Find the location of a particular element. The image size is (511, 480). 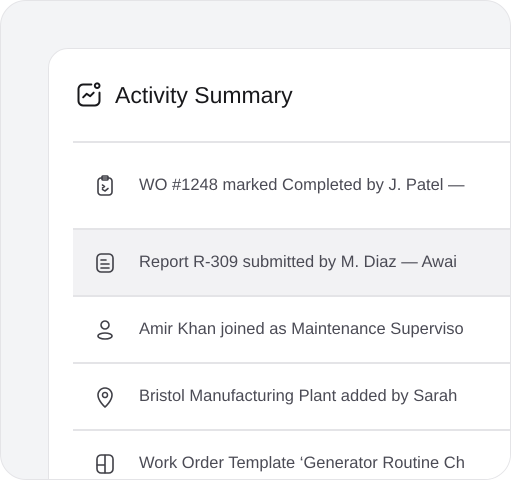

activity-row: Report R-309 submitted by M. Diaz — Awai is located at coordinates (291, 262).